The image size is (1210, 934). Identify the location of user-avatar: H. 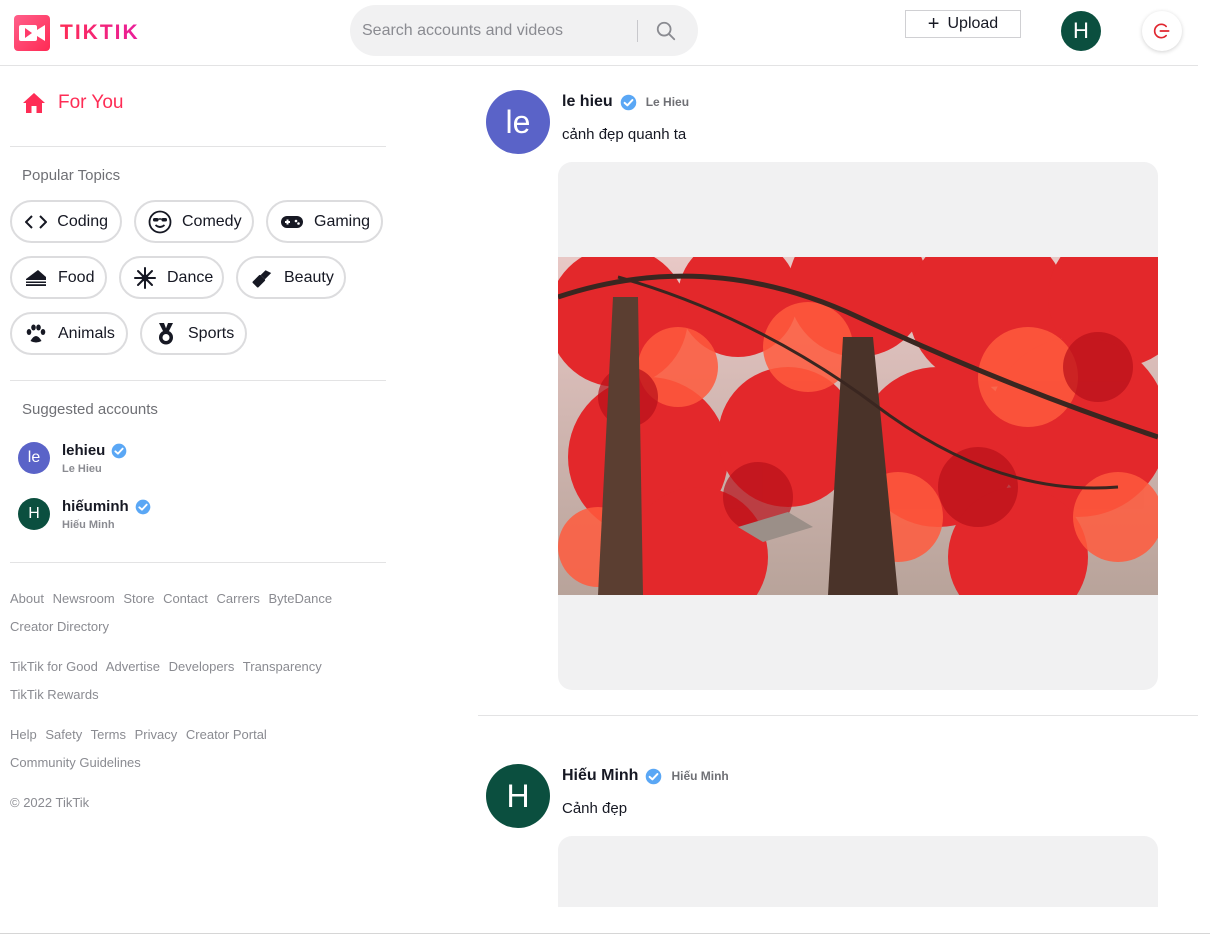
(1081, 31).